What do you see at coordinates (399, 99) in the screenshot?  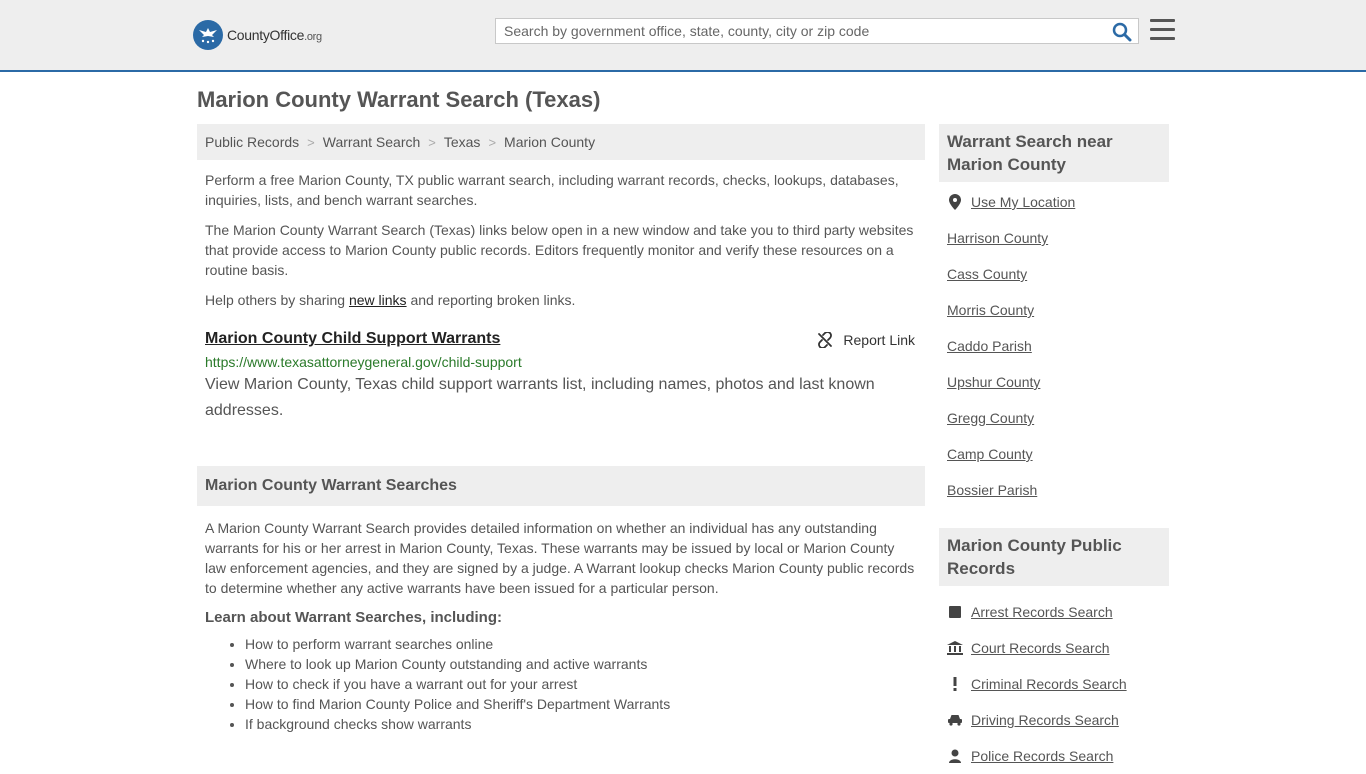 I see `page-title: Marion County Warrant Search (Texas)` at bounding box center [399, 99].